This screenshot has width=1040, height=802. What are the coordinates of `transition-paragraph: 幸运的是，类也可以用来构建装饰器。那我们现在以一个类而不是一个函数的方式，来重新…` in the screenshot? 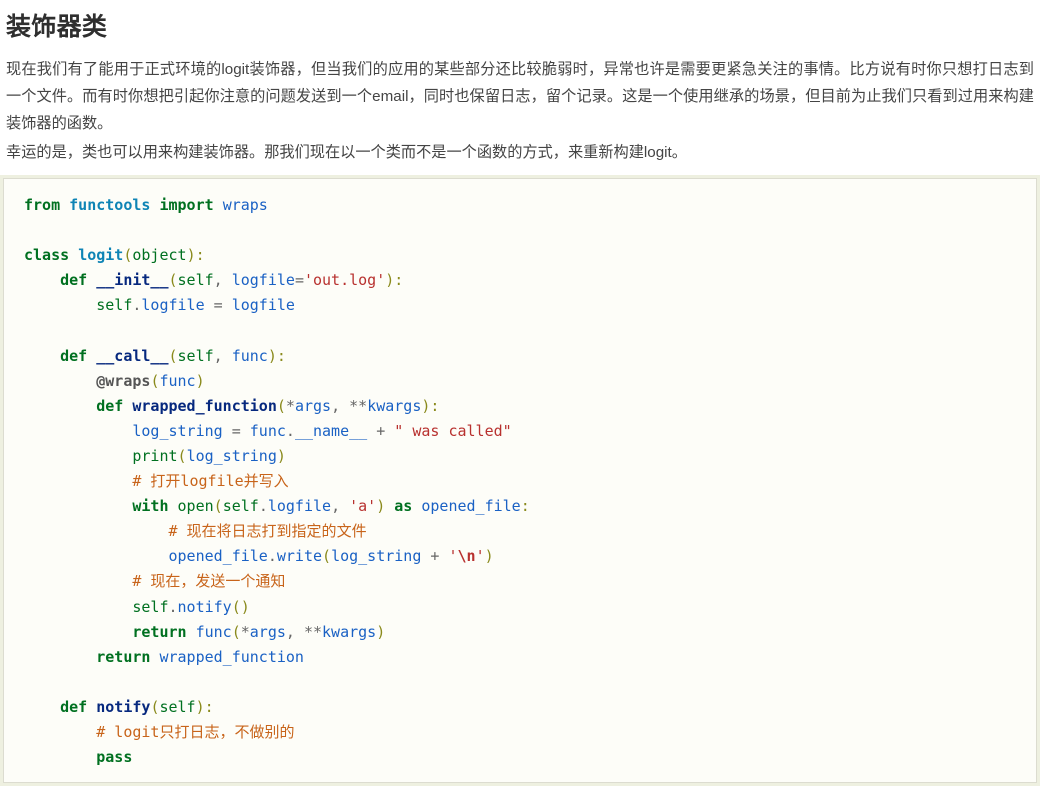 It's located at (346, 152).